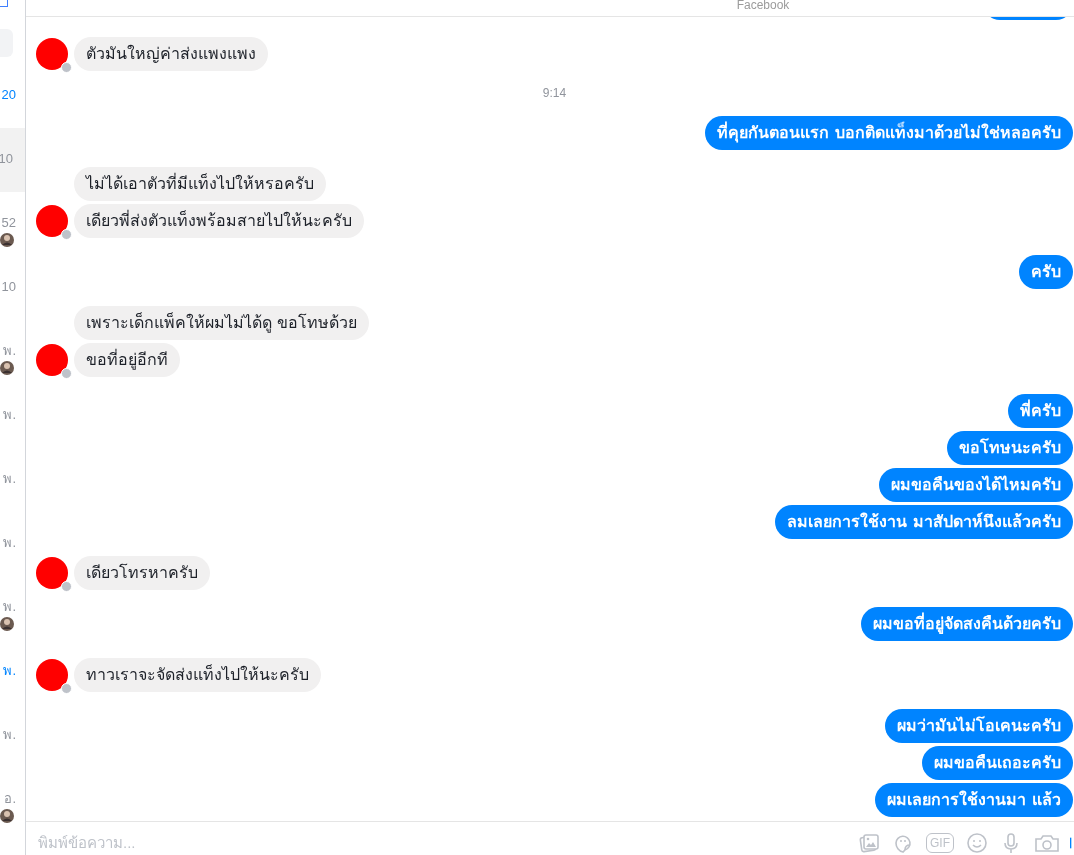 This screenshot has height=855, width=1074. What do you see at coordinates (219, 221) in the screenshot?
I see `message-bubble: เดียวพี่ส่งตัวแท็งพร้อมสายไปให้นะครับ` at bounding box center [219, 221].